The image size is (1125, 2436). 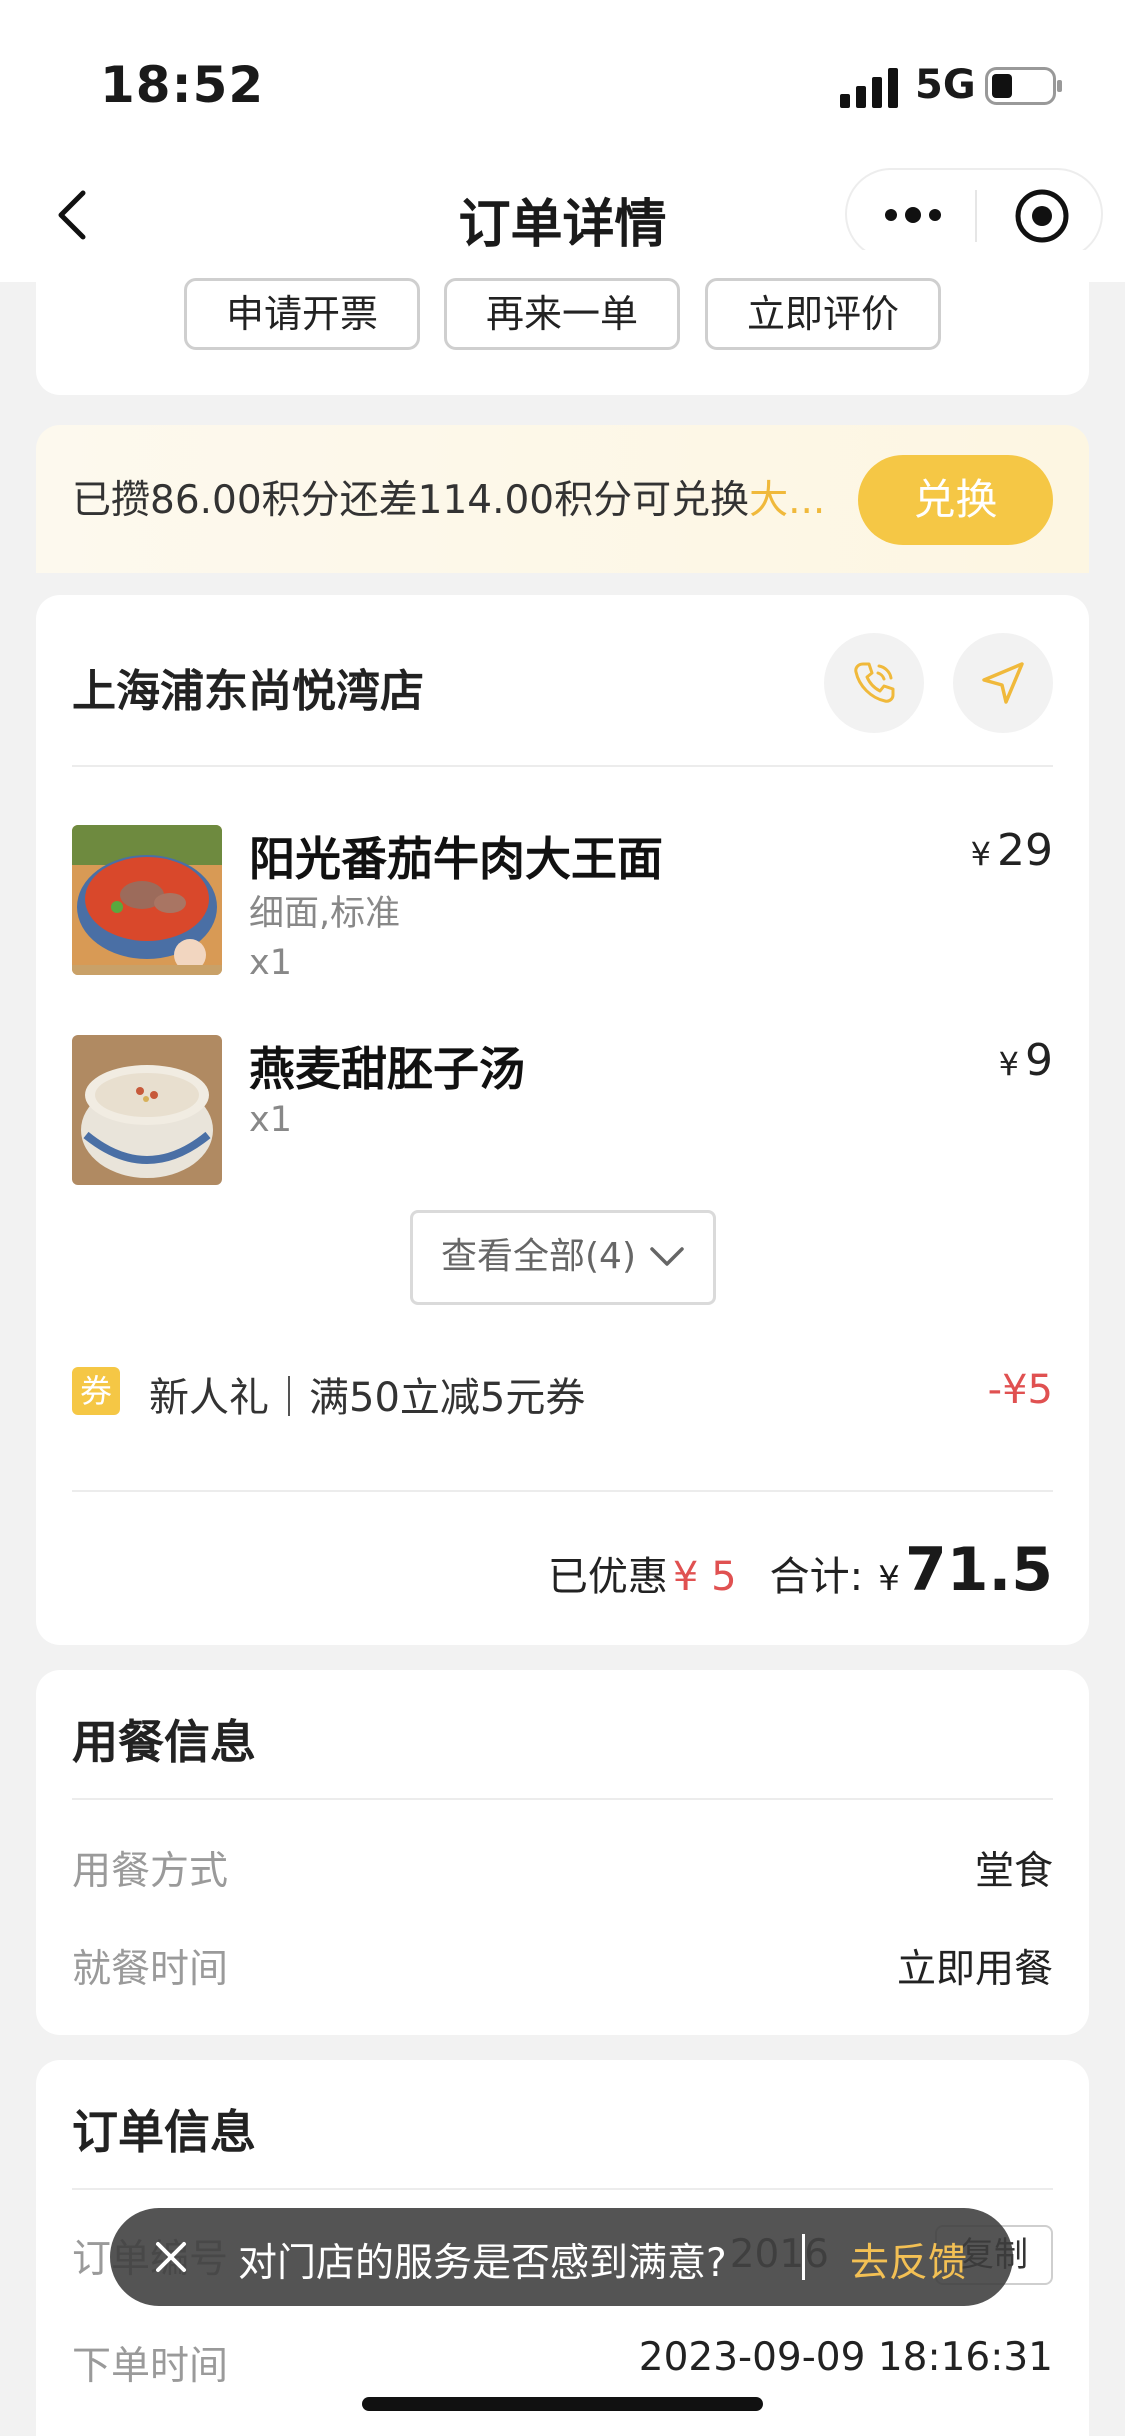 What do you see at coordinates (974, 1969) in the screenshot?
I see `dining-time-value: 立即用餐` at bounding box center [974, 1969].